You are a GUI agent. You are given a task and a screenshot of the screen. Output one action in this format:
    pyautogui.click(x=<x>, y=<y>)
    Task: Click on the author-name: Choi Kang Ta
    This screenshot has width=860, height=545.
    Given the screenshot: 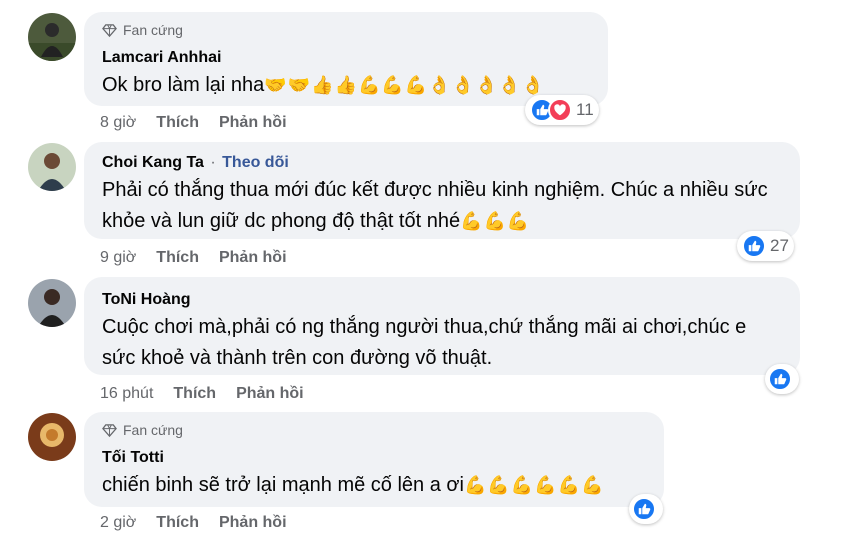 What is the action you would take?
    pyautogui.click(x=153, y=162)
    